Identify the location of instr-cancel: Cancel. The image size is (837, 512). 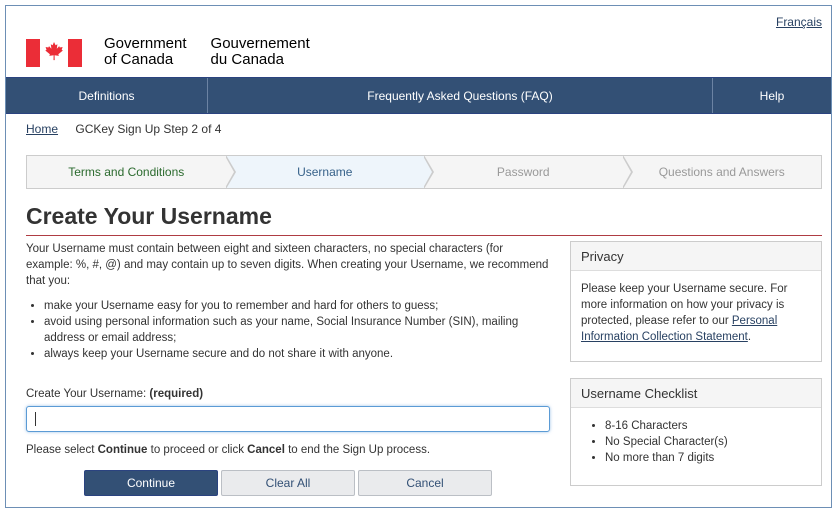
(266, 450).